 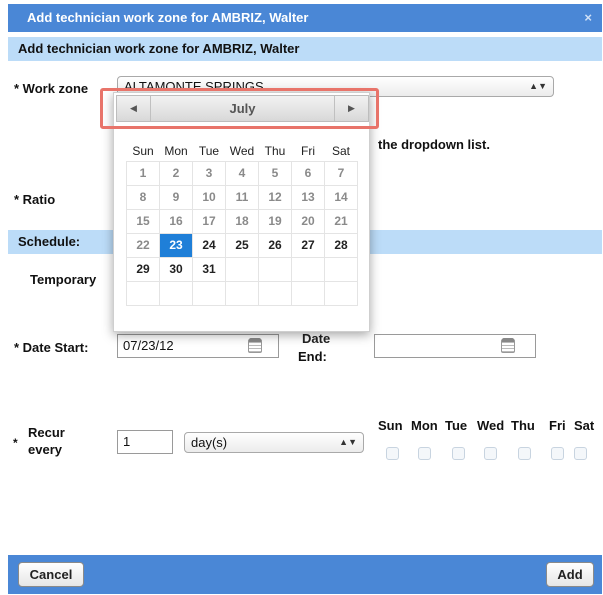 What do you see at coordinates (305, 574) in the screenshot?
I see `dialog-footer: Cancel Add` at bounding box center [305, 574].